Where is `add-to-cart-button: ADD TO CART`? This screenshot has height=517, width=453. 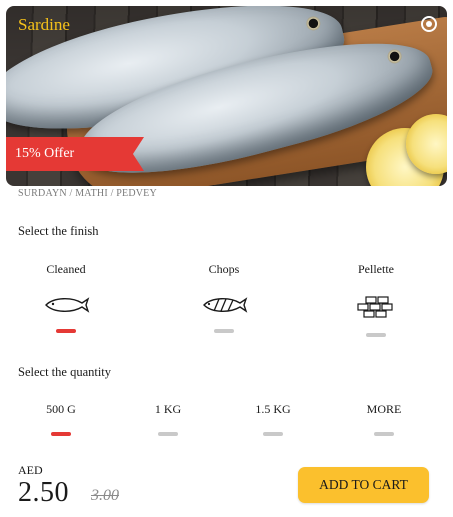 add-to-cart-button: ADD TO CART is located at coordinates (363, 485).